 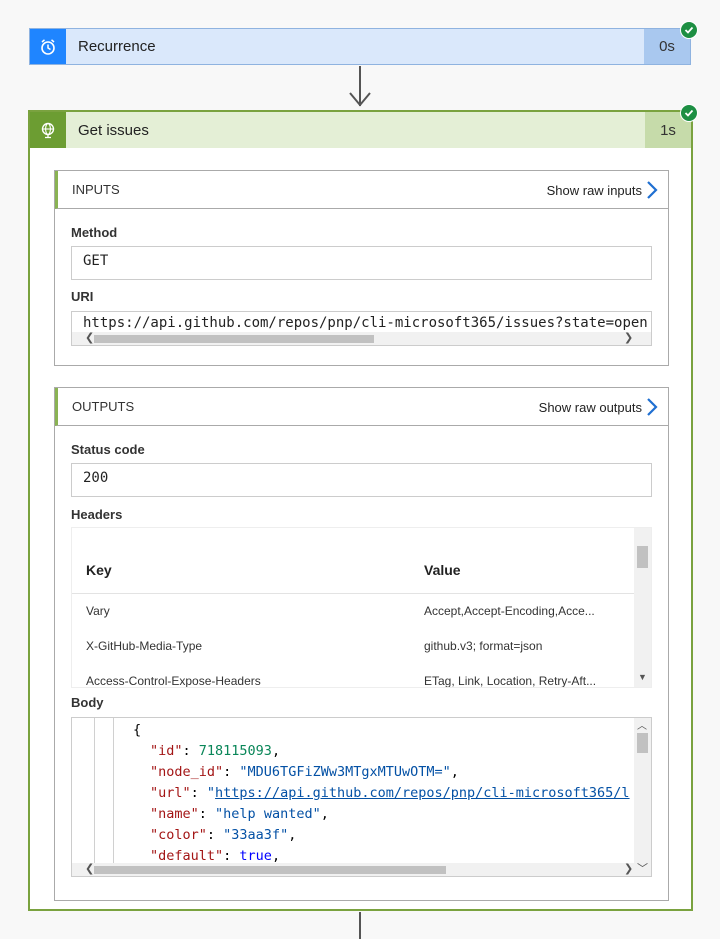 What do you see at coordinates (642, 726) in the screenshot?
I see `scroll-up-icon: ︿` at bounding box center [642, 726].